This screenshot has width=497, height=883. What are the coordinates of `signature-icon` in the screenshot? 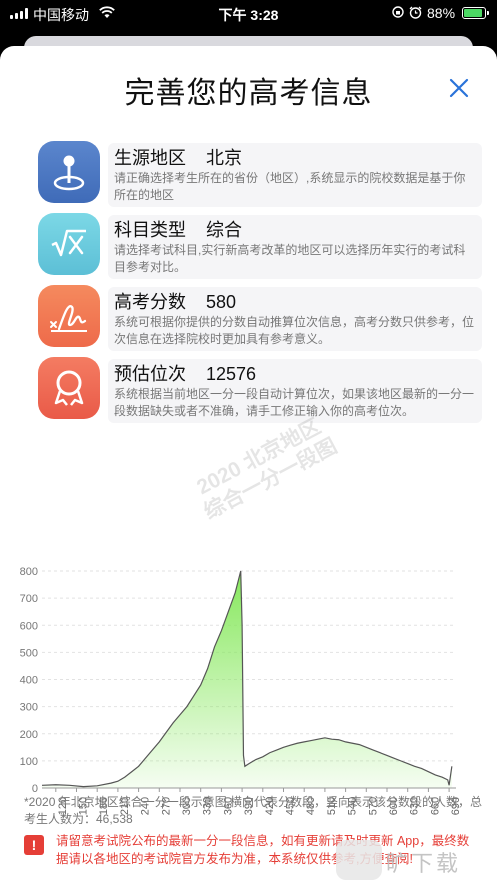 It's located at (69, 316).